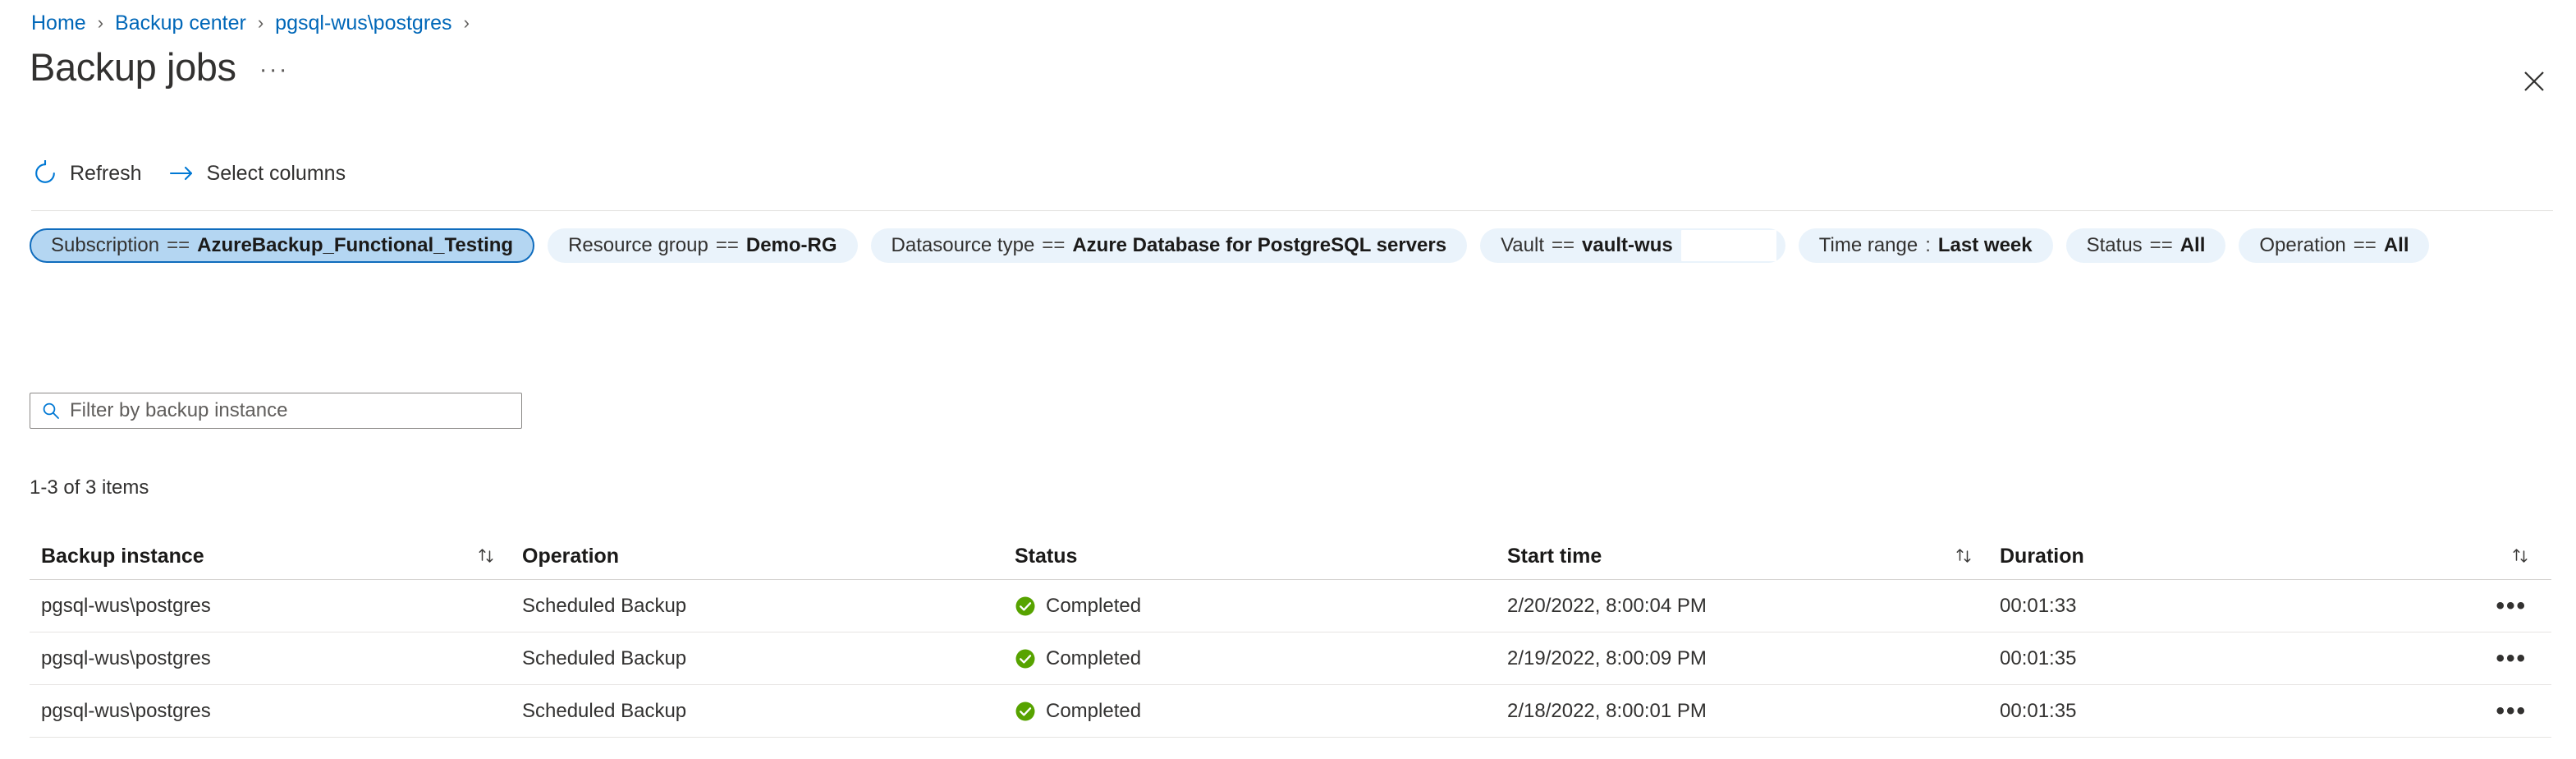 The image size is (2576, 759). What do you see at coordinates (2145, 245) in the screenshot?
I see `filter-pill-status: Status == All` at bounding box center [2145, 245].